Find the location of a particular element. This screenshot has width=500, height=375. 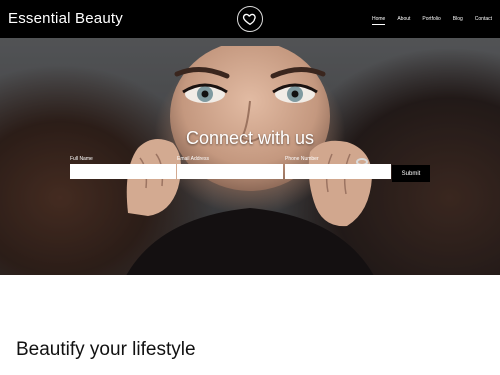

heart-icon is located at coordinates (250, 19).